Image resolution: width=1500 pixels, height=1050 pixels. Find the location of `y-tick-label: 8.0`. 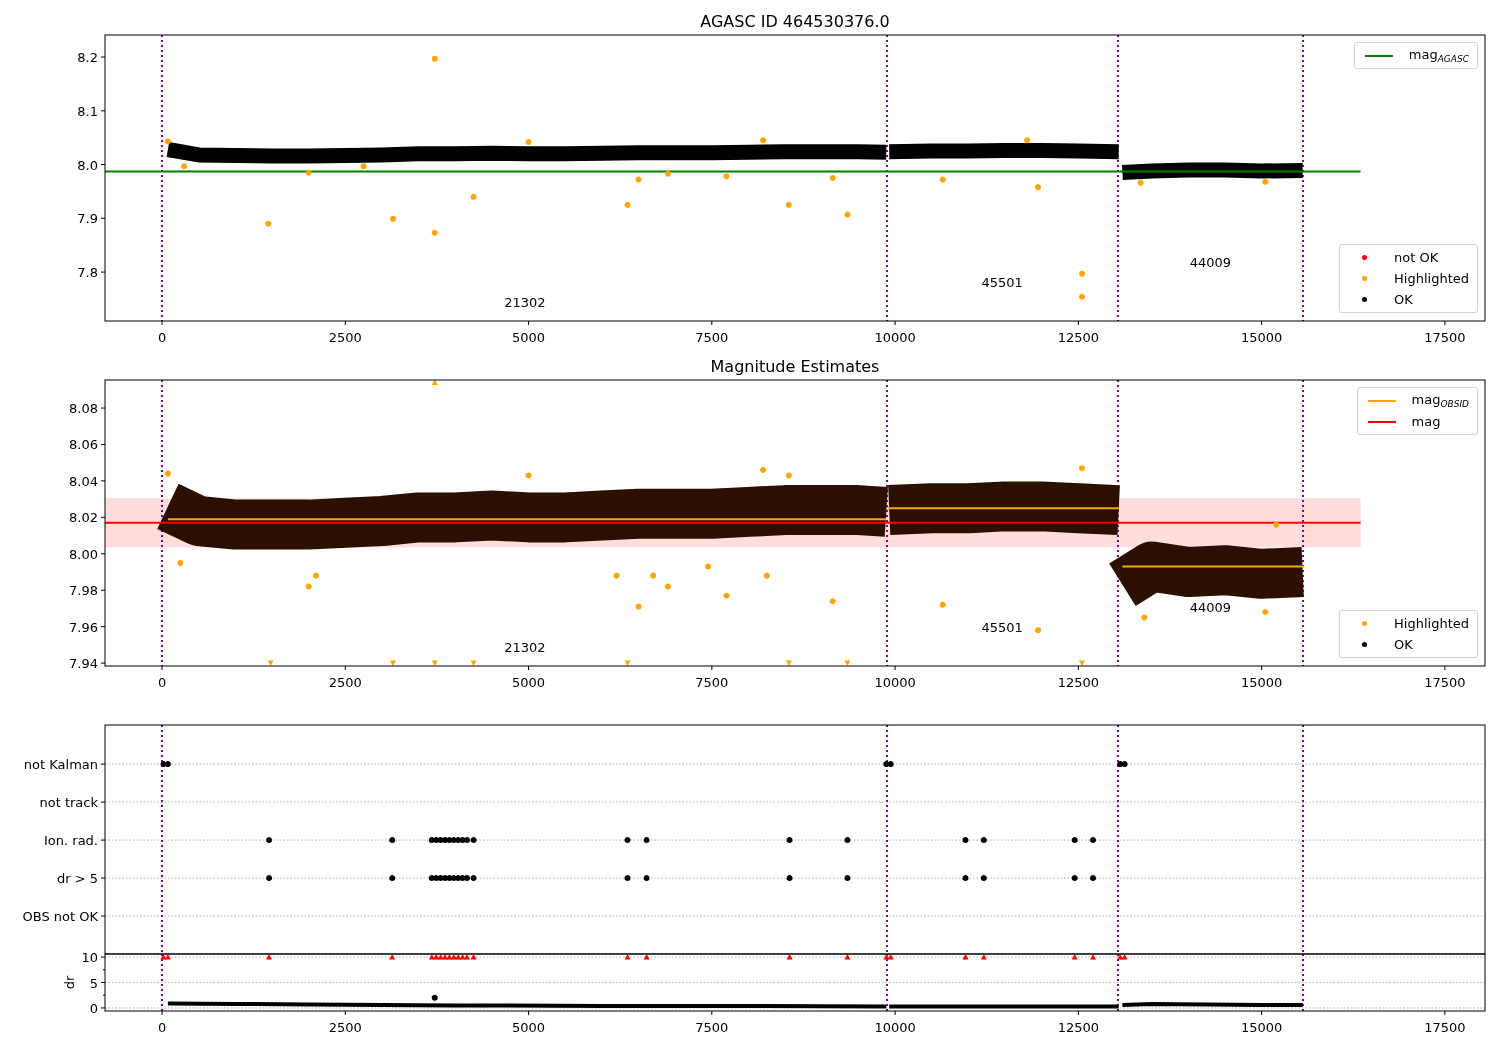

y-tick-label: 8.0 is located at coordinates (87, 165).